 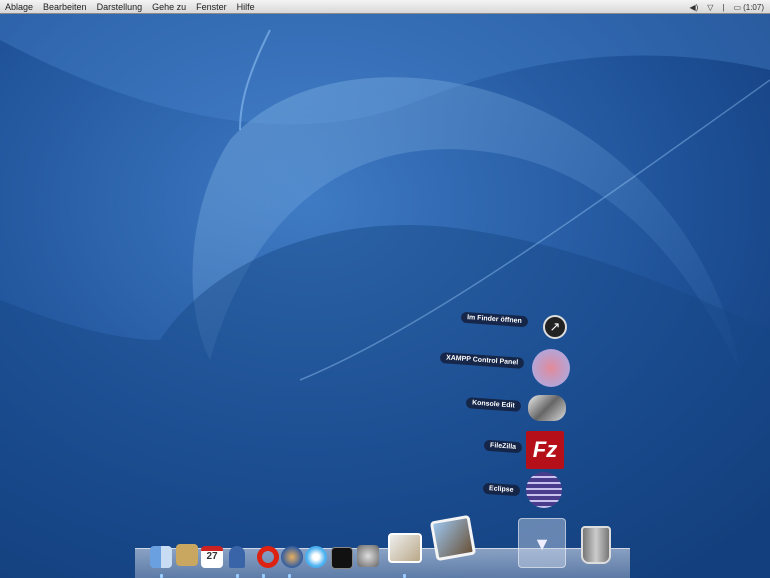 I want to click on dock-system-preferences, so click(x=368, y=556).